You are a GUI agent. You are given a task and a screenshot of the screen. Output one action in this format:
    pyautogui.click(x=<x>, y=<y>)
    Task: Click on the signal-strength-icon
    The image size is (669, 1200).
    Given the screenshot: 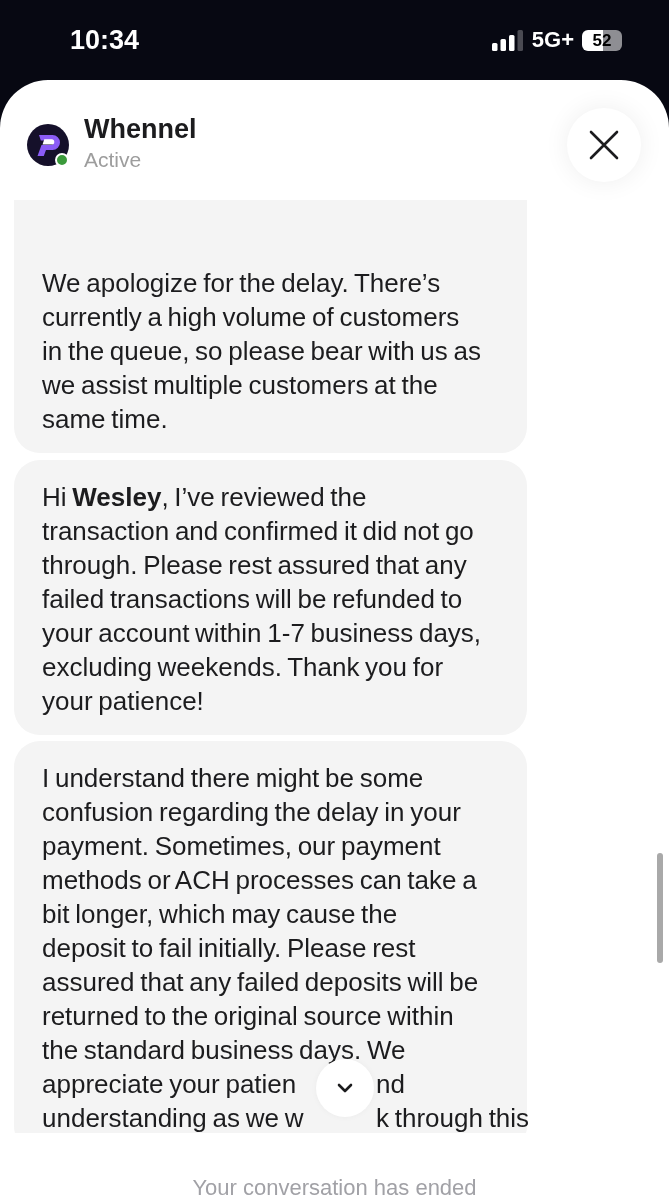 What is the action you would take?
    pyautogui.click(x=507, y=40)
    